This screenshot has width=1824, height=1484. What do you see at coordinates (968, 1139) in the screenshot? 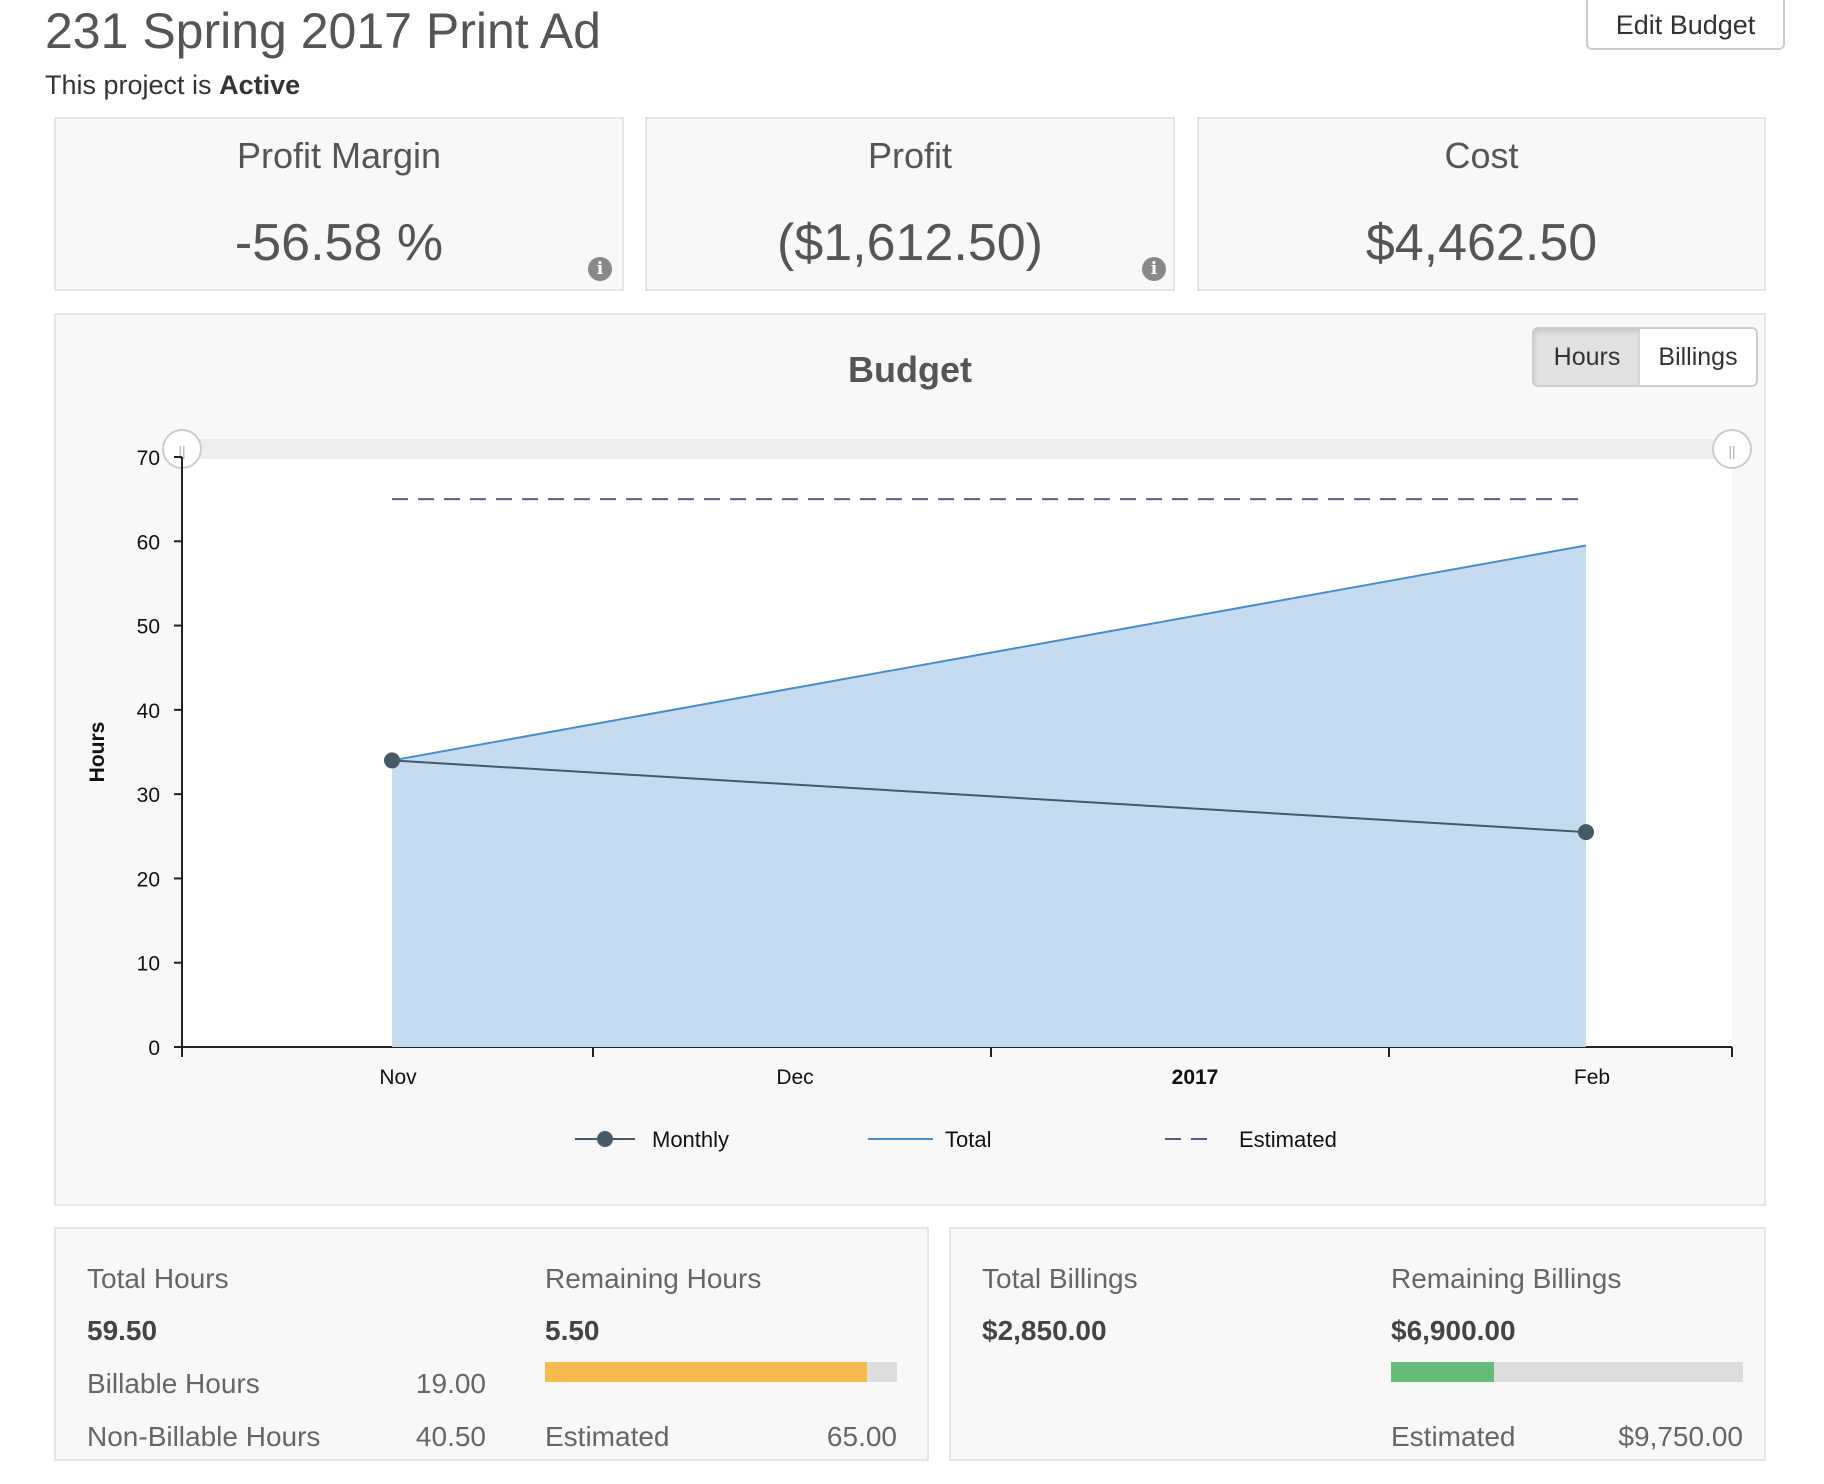
I see `legend-total-label: Total` at bounding box center [968, 1139].